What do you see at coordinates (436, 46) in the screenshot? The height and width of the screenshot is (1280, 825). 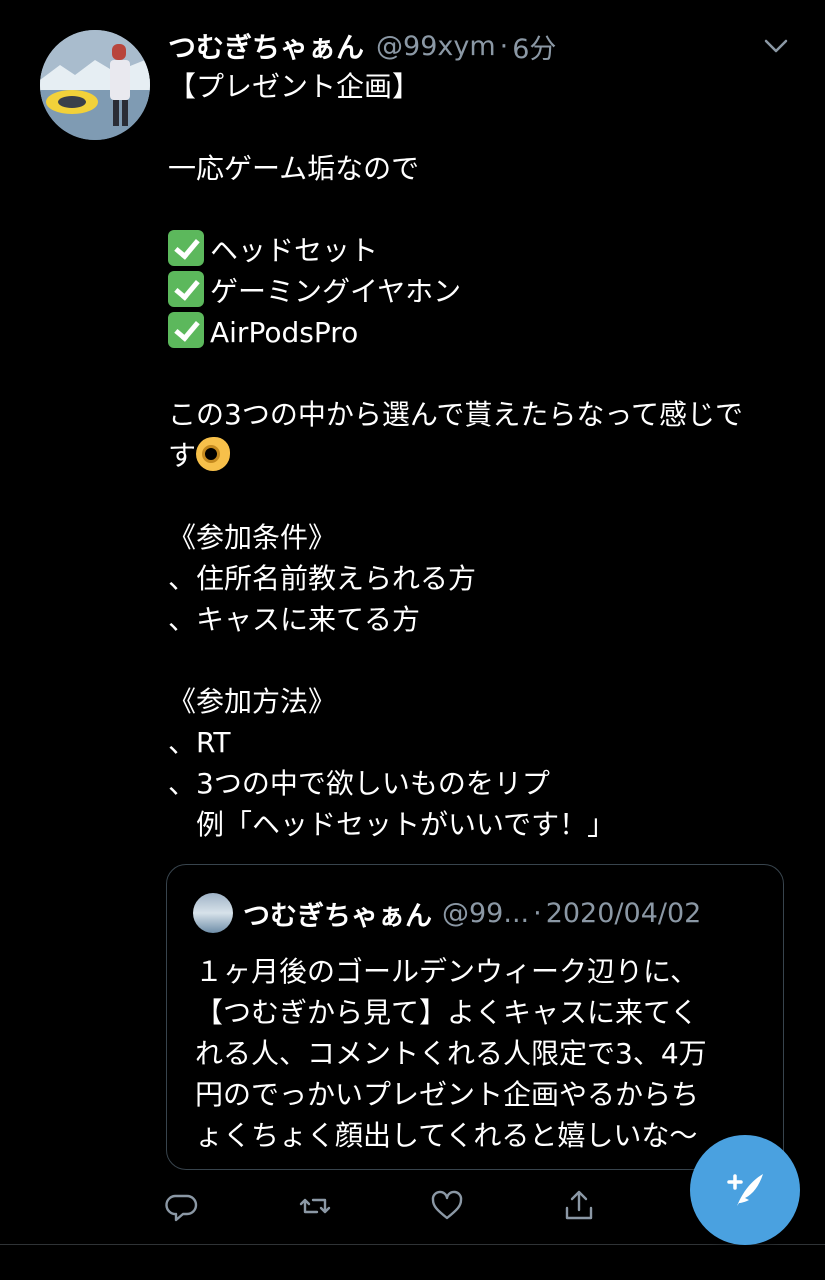 I see `user-handle: @99xym` at bounding box center [436, 46].